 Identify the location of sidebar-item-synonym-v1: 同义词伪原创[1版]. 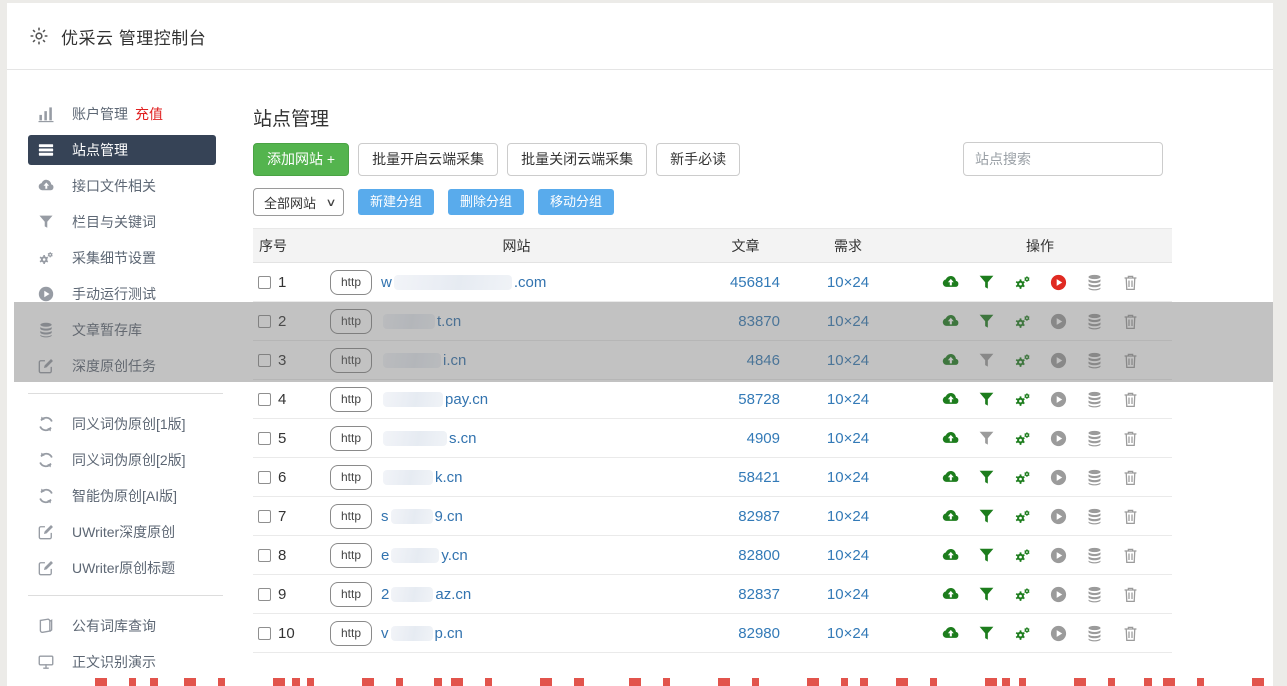
(130, 424).